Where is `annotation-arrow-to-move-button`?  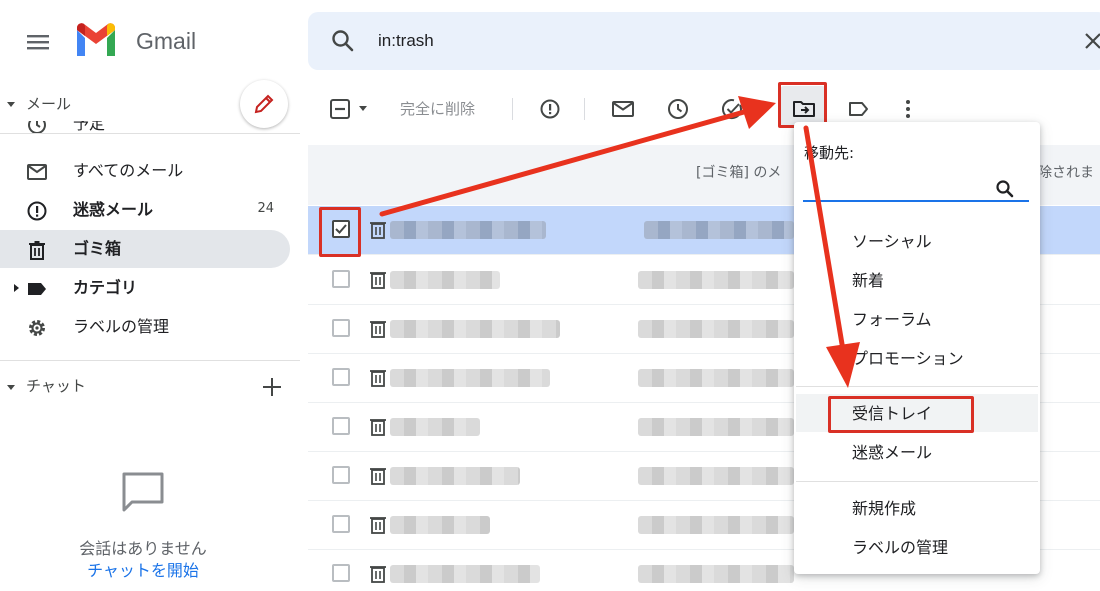
annotation-arrow-to-move-button is located at coordinates (577, 156).